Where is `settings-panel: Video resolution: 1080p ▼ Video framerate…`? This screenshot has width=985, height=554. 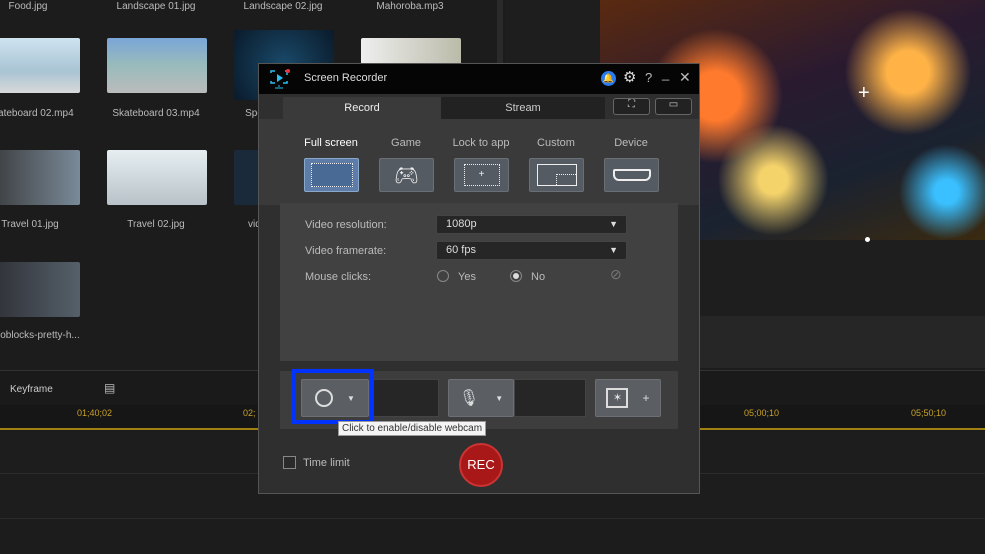 settings-panel: Video resolution: 1080p ▼ Video framerate… is located at coordinates (479, 282).